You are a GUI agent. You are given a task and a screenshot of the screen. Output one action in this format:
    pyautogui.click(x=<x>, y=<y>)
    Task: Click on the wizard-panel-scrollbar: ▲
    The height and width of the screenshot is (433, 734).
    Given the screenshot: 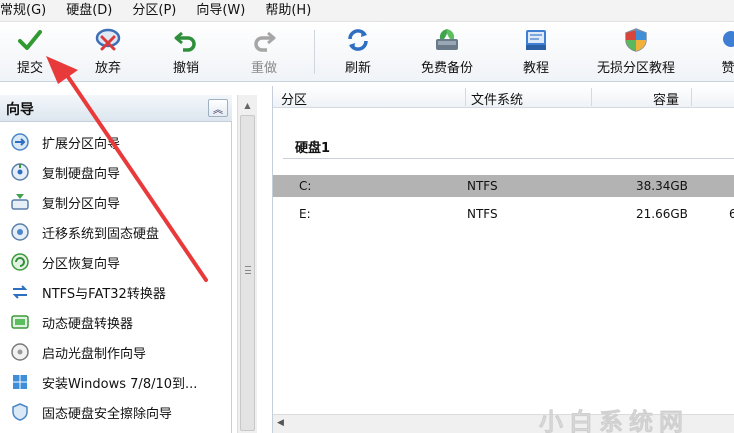 What is the action you would take?
    pyautogui.click(x=247, y=264)
    